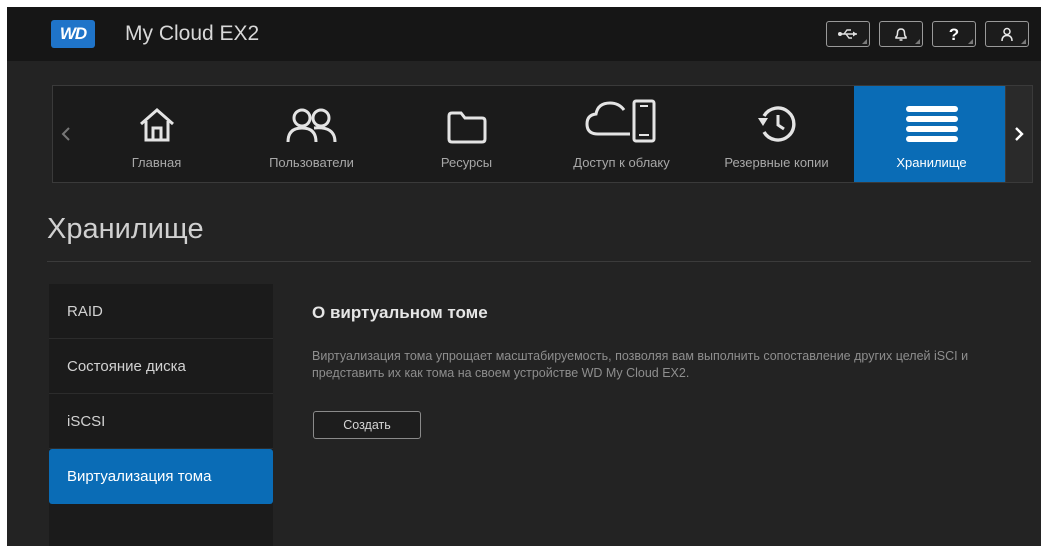 The image size is (1049, 546). I want to click on nav-item-backups: Резервные копии, so click(776, 134).